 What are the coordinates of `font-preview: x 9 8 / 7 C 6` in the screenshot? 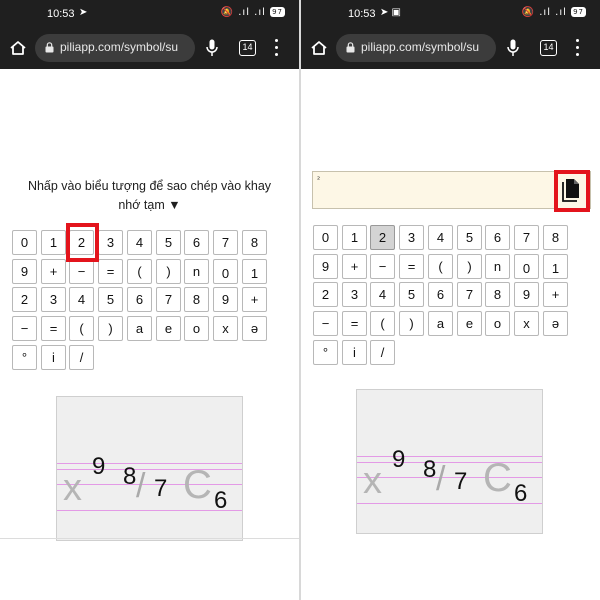 It's located at (149, 468).